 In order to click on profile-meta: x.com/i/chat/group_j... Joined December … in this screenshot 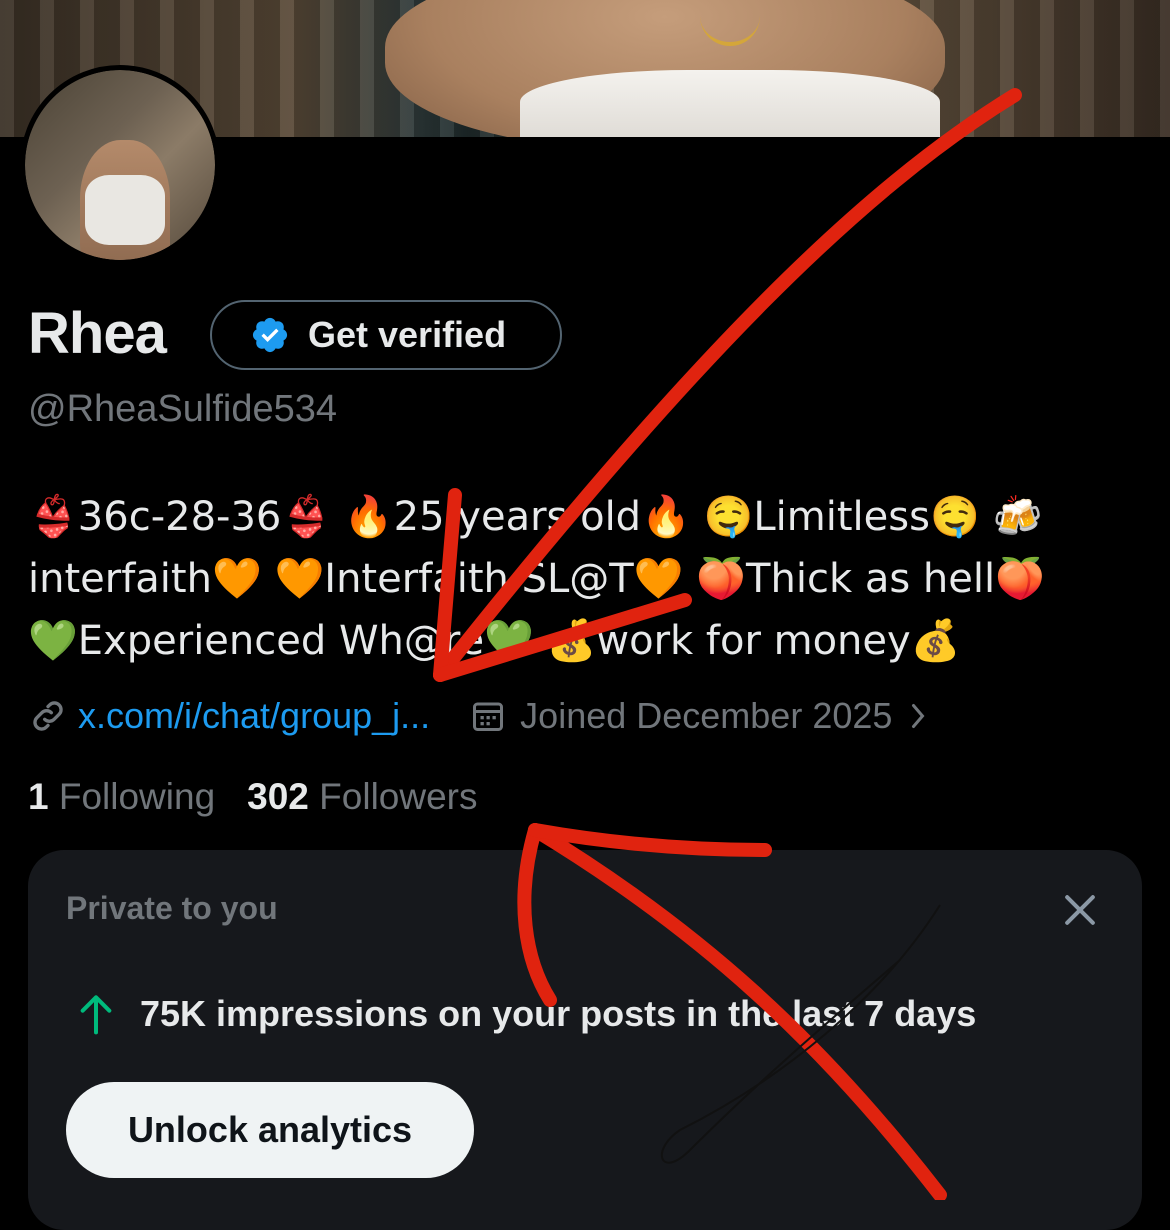, I will do `click(480, 716)`.